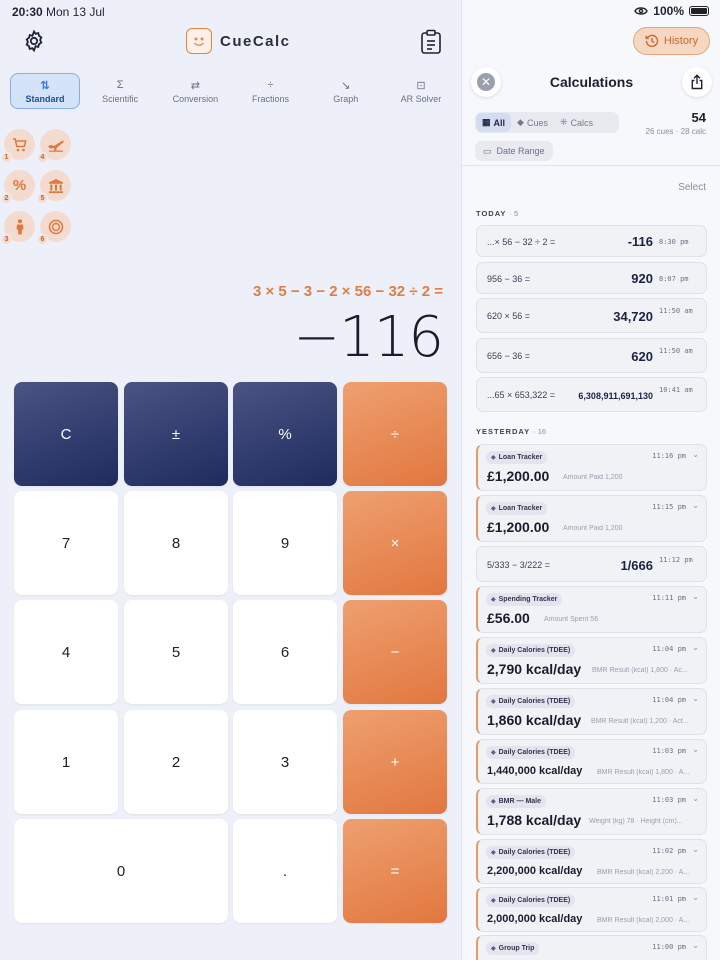 This screenshot has width=720, height=960. What do you see at coordinates (45, 91) in the screenshot?
I see `tab-standard: ⇅ Standard` at bounding box center [45, 91].